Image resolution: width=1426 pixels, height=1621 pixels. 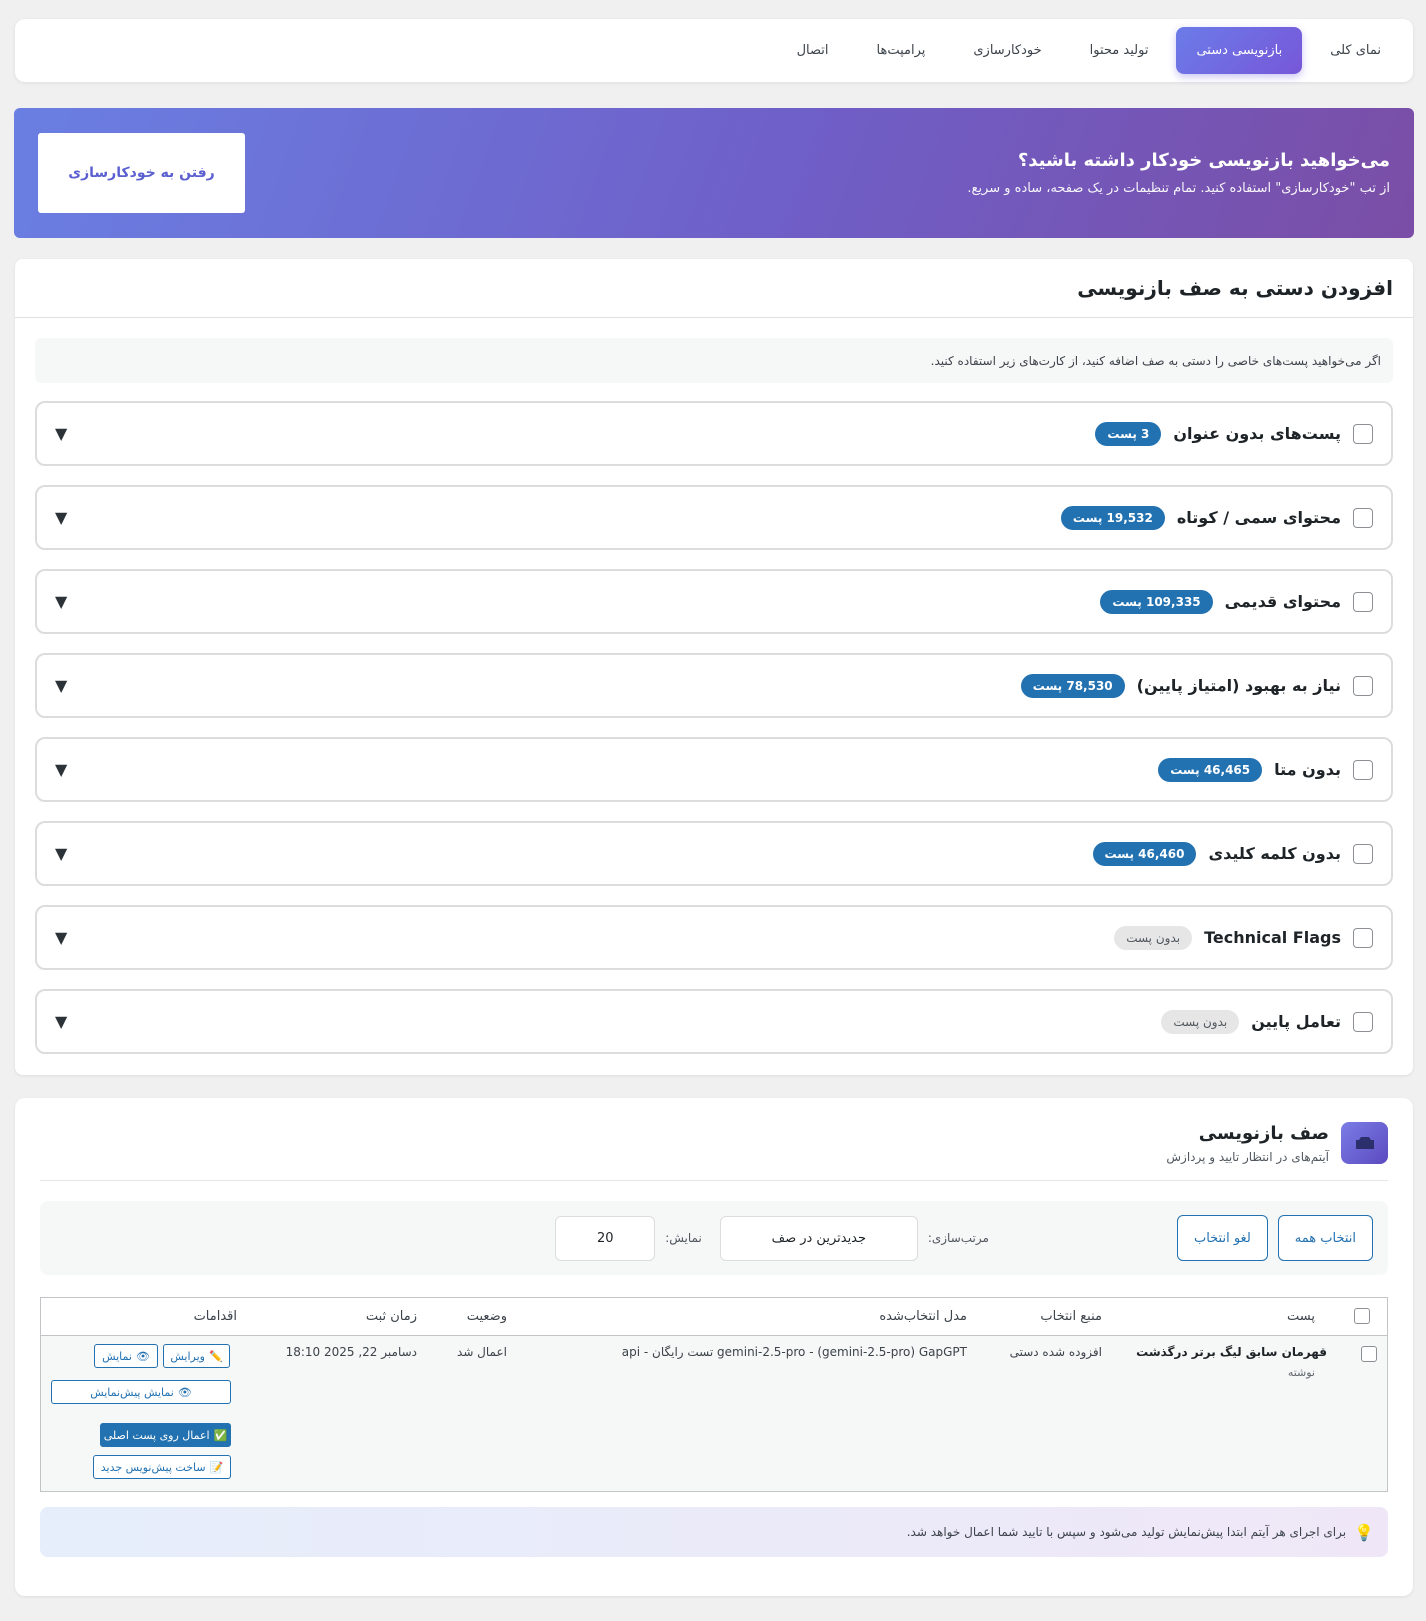 I want to click on banner-title: می‌خواهید بازنویسی خودکار داشته باشید؟, so click(x=1203, y=160).